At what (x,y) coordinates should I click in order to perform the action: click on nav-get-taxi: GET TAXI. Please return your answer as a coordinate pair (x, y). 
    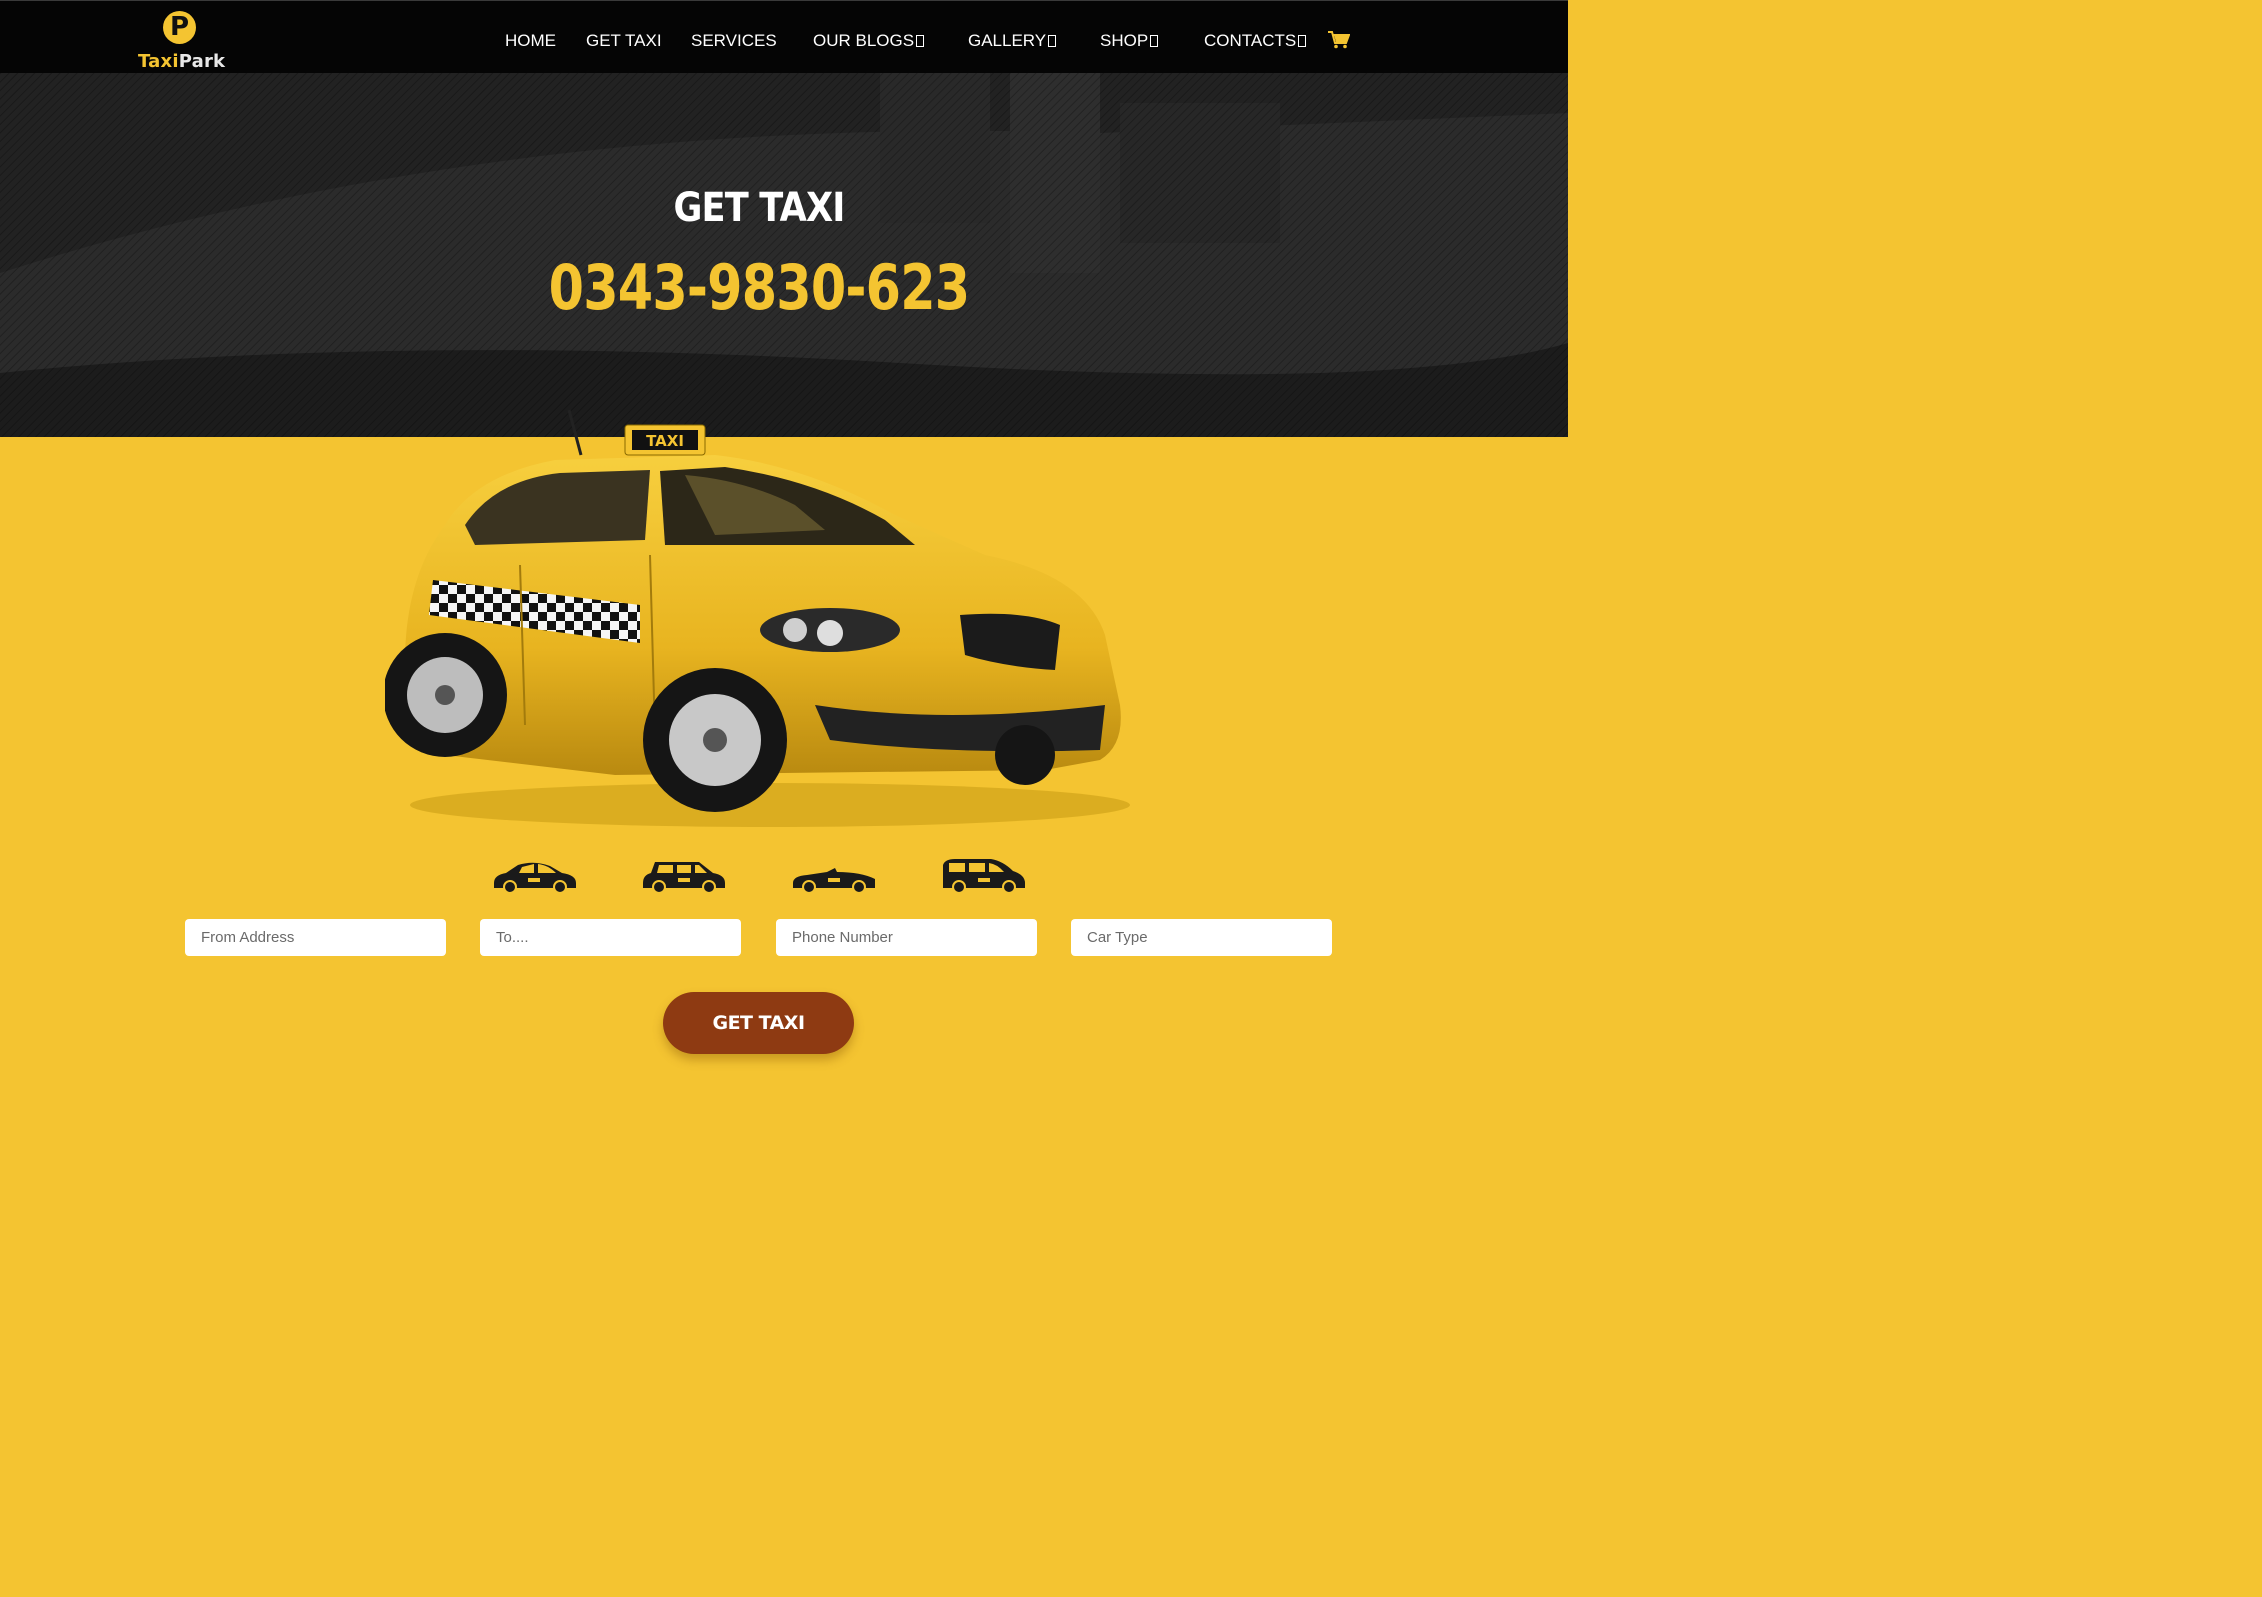
    Looking at the image, I should click on (624, 41).